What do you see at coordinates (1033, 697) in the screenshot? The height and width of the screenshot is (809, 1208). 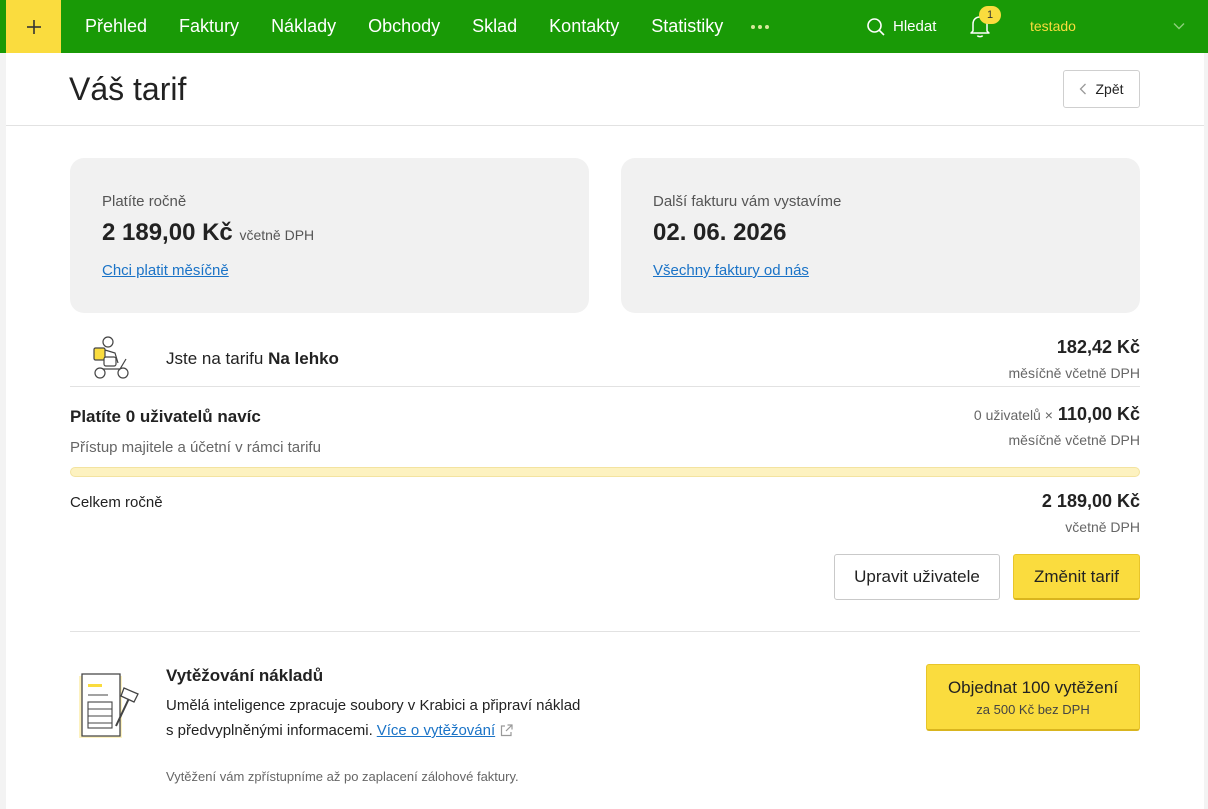 I see `order-extraction-button: Objednat 100 vytěžení za 500 Kč bez DPH` at bounding box center [1033, 697].